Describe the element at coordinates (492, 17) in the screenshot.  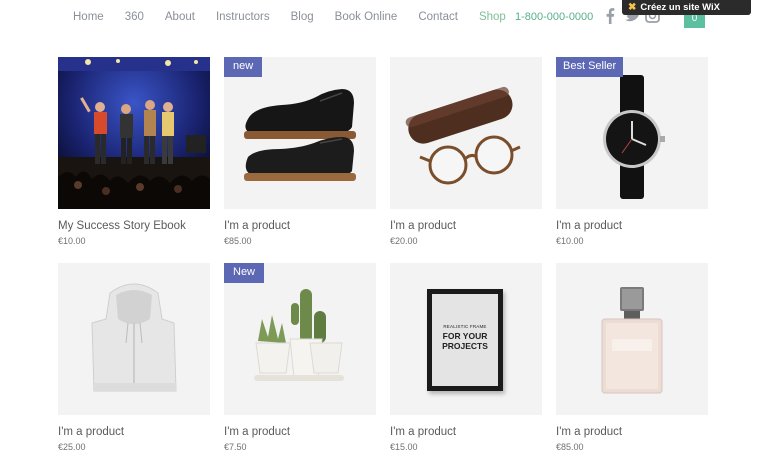
I see `nav-shop: Shop` at that location.